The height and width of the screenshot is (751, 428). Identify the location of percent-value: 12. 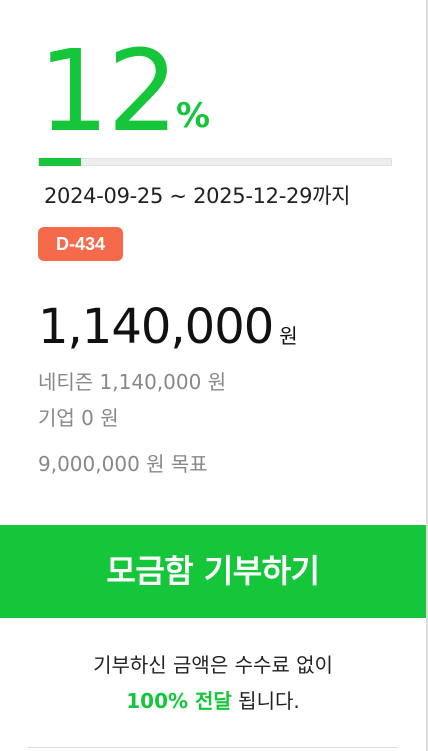
(108, 92).